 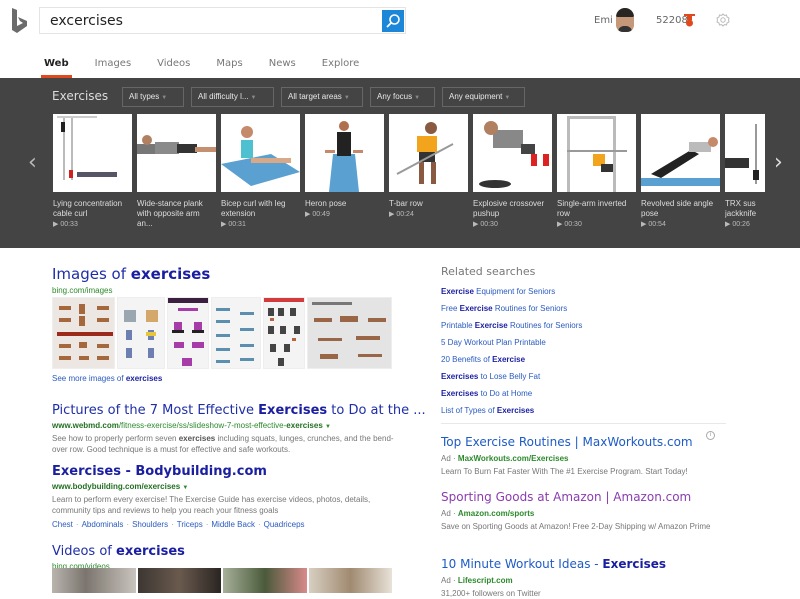 I want to click on carousel-next-button: ›, so click(x=778, y=162).